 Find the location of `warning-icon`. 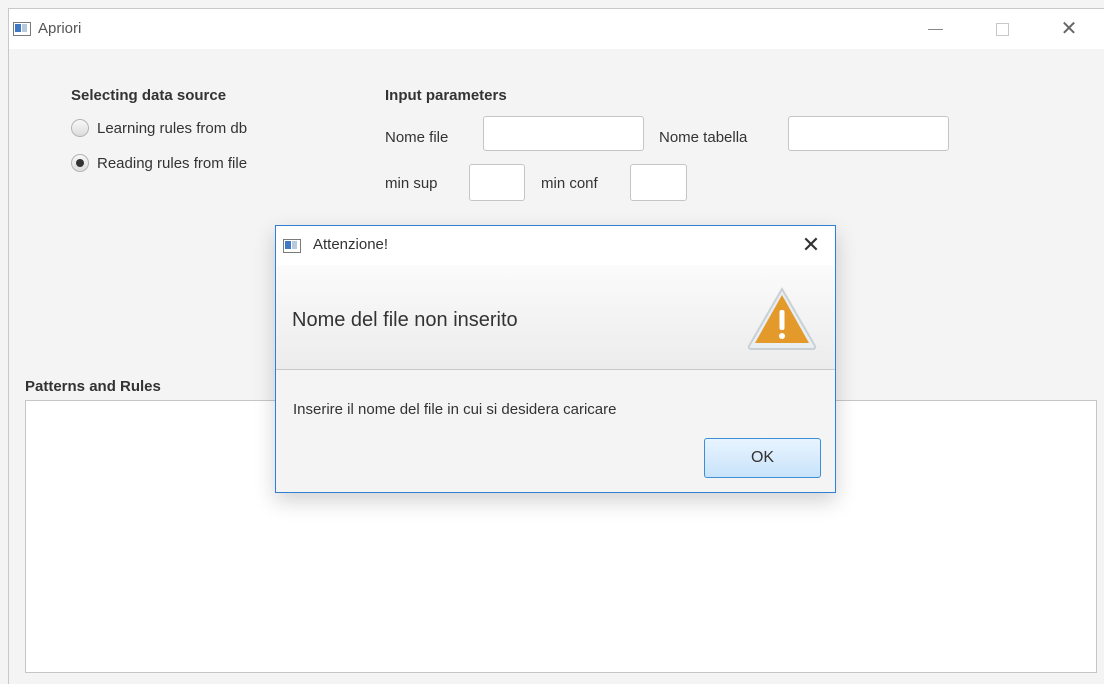

warning-icon is located at coordinates (782, 318).